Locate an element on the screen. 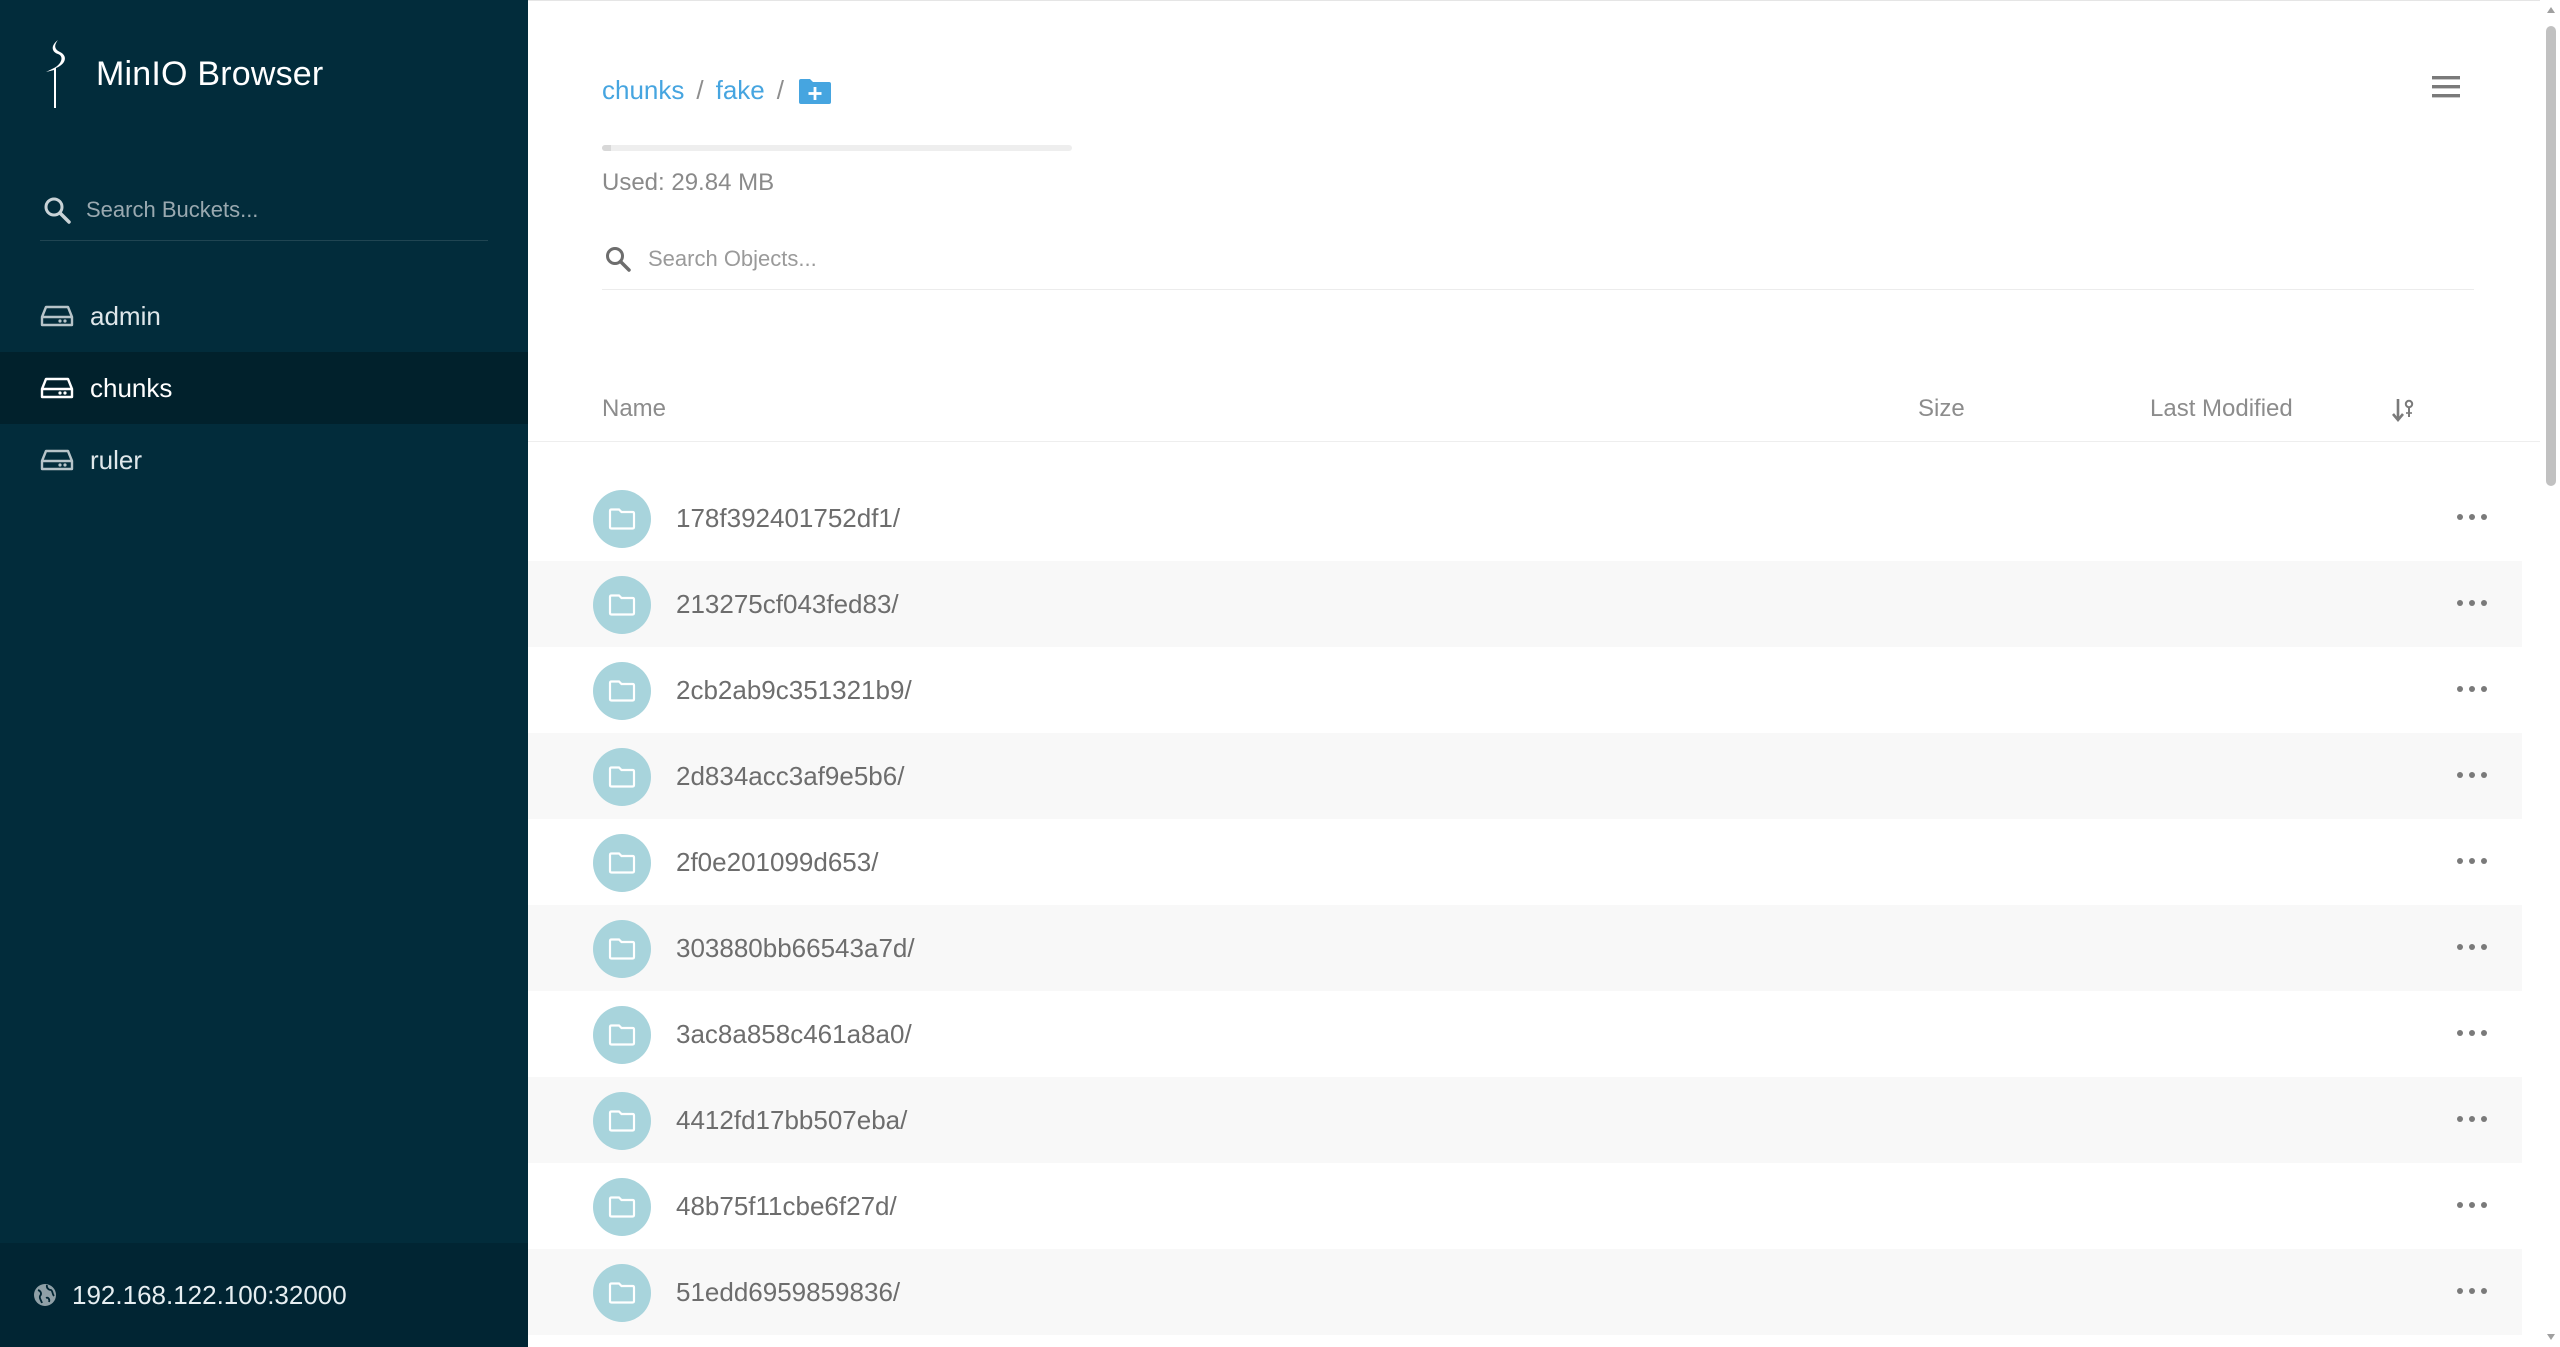 The width and height of the screenshot is (2560, 1347). column-header-size: Size is located at coordinates (1941, 409).